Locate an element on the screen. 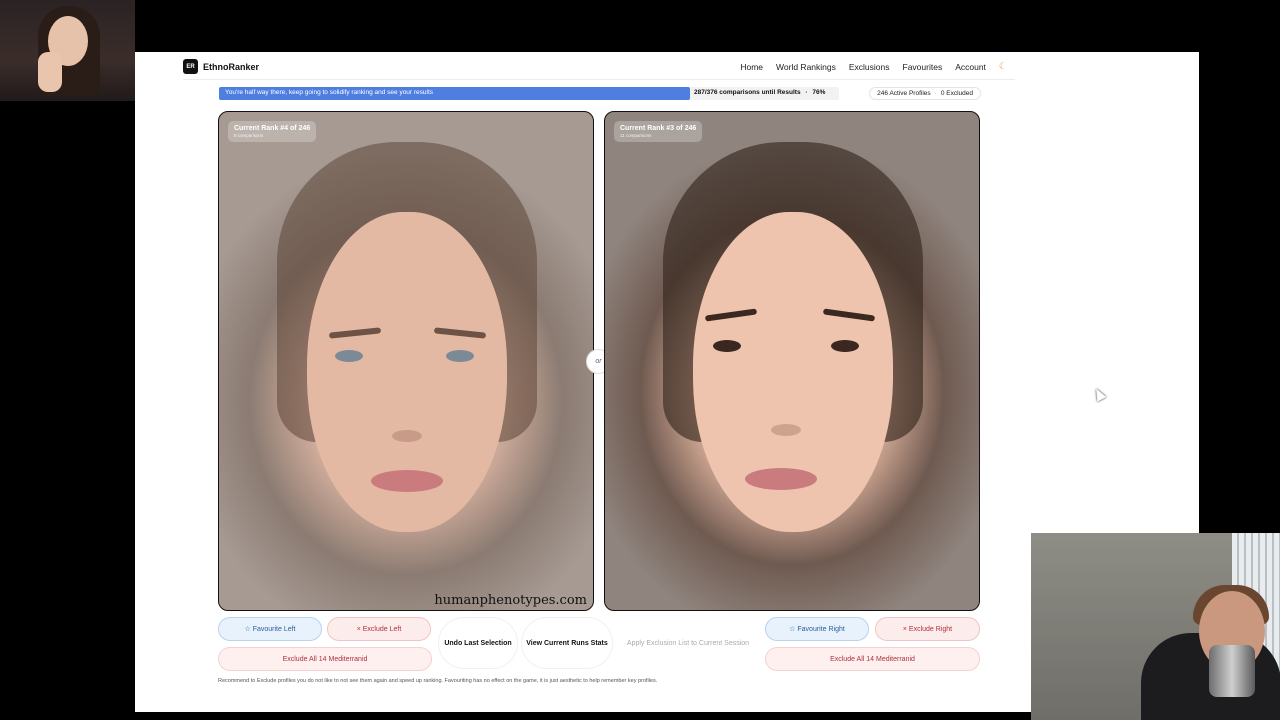 The image size is (1280, 720). progress-count: 287/376 comparisons until Results · 76% is located at coordinates (760, 92).